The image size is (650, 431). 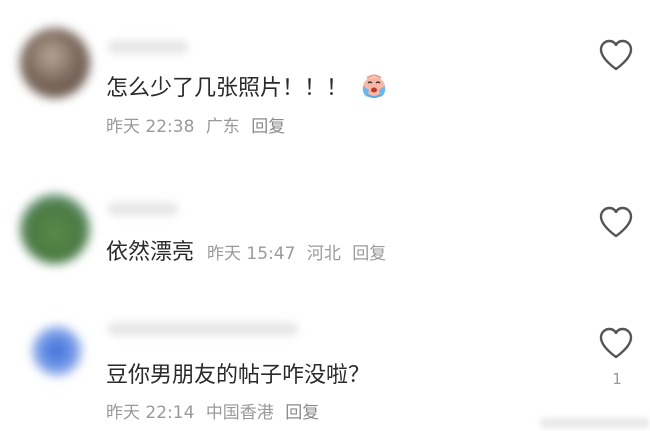 What do you see at coordinates (227, 88) in the screenshot?
I see `comment-text-content: 怎么少了几张照片！！！` at bounding box center [227, 88].